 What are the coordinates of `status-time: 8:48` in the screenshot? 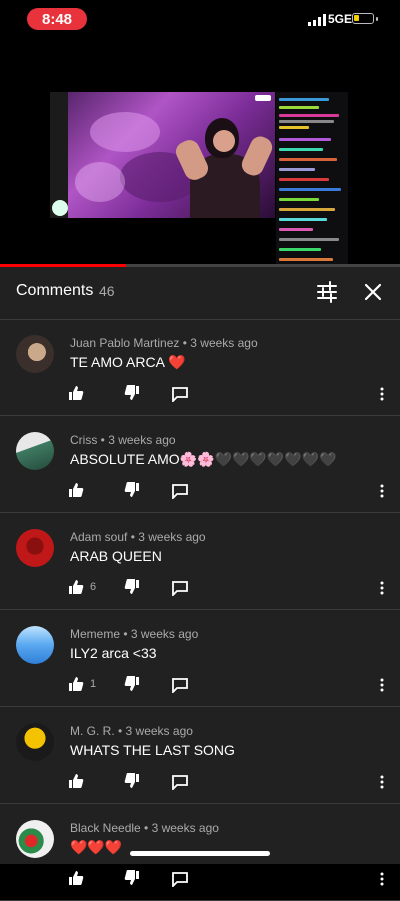 It's located at (57, 19).